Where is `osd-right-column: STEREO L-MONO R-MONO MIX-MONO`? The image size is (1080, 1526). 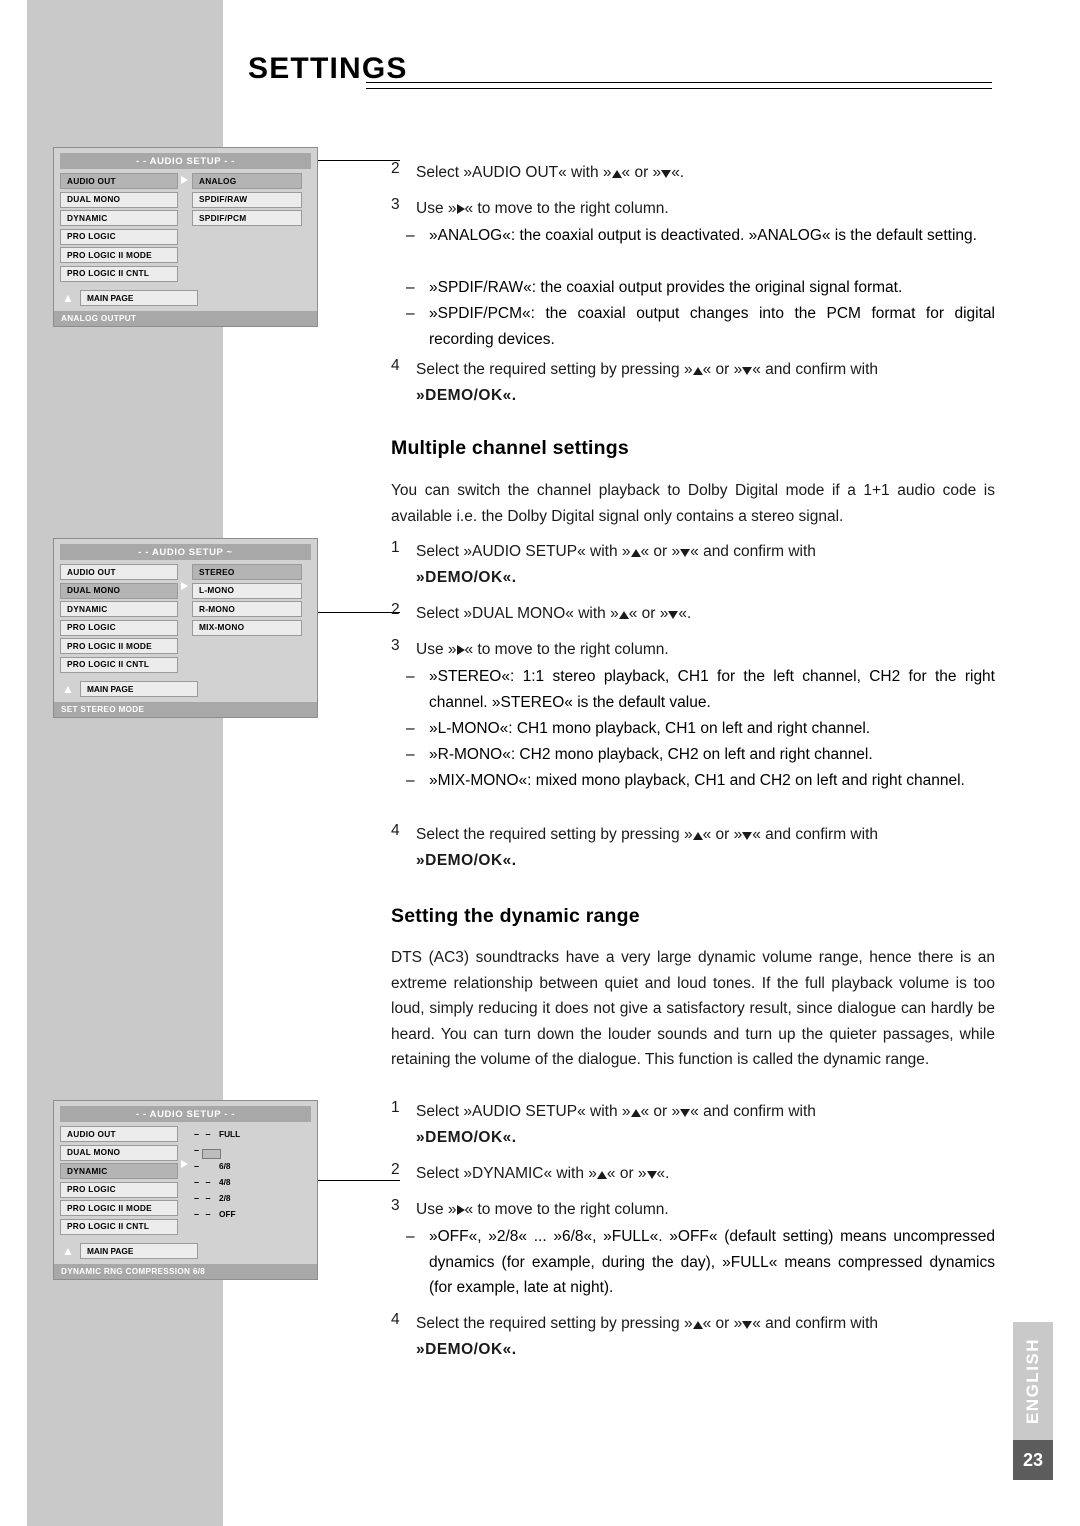
osd-right-column: STEREO L-MONO R-MONO MIX-MONO is located at coordinates (247, 619).